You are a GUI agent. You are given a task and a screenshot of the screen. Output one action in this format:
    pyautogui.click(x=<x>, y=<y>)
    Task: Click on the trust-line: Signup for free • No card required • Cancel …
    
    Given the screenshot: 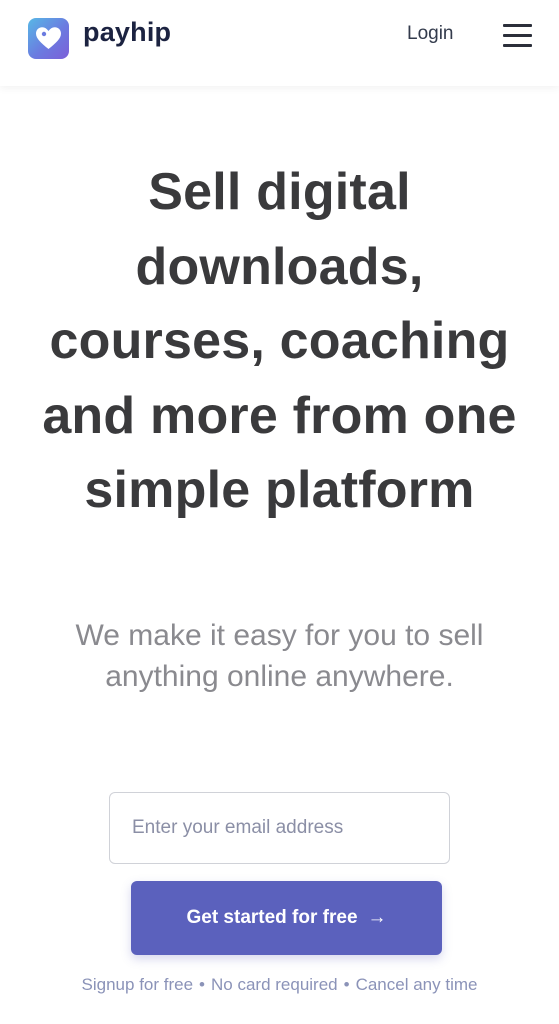 What is the action you would take?
    pyautogui.click(x=279, y=985)
    